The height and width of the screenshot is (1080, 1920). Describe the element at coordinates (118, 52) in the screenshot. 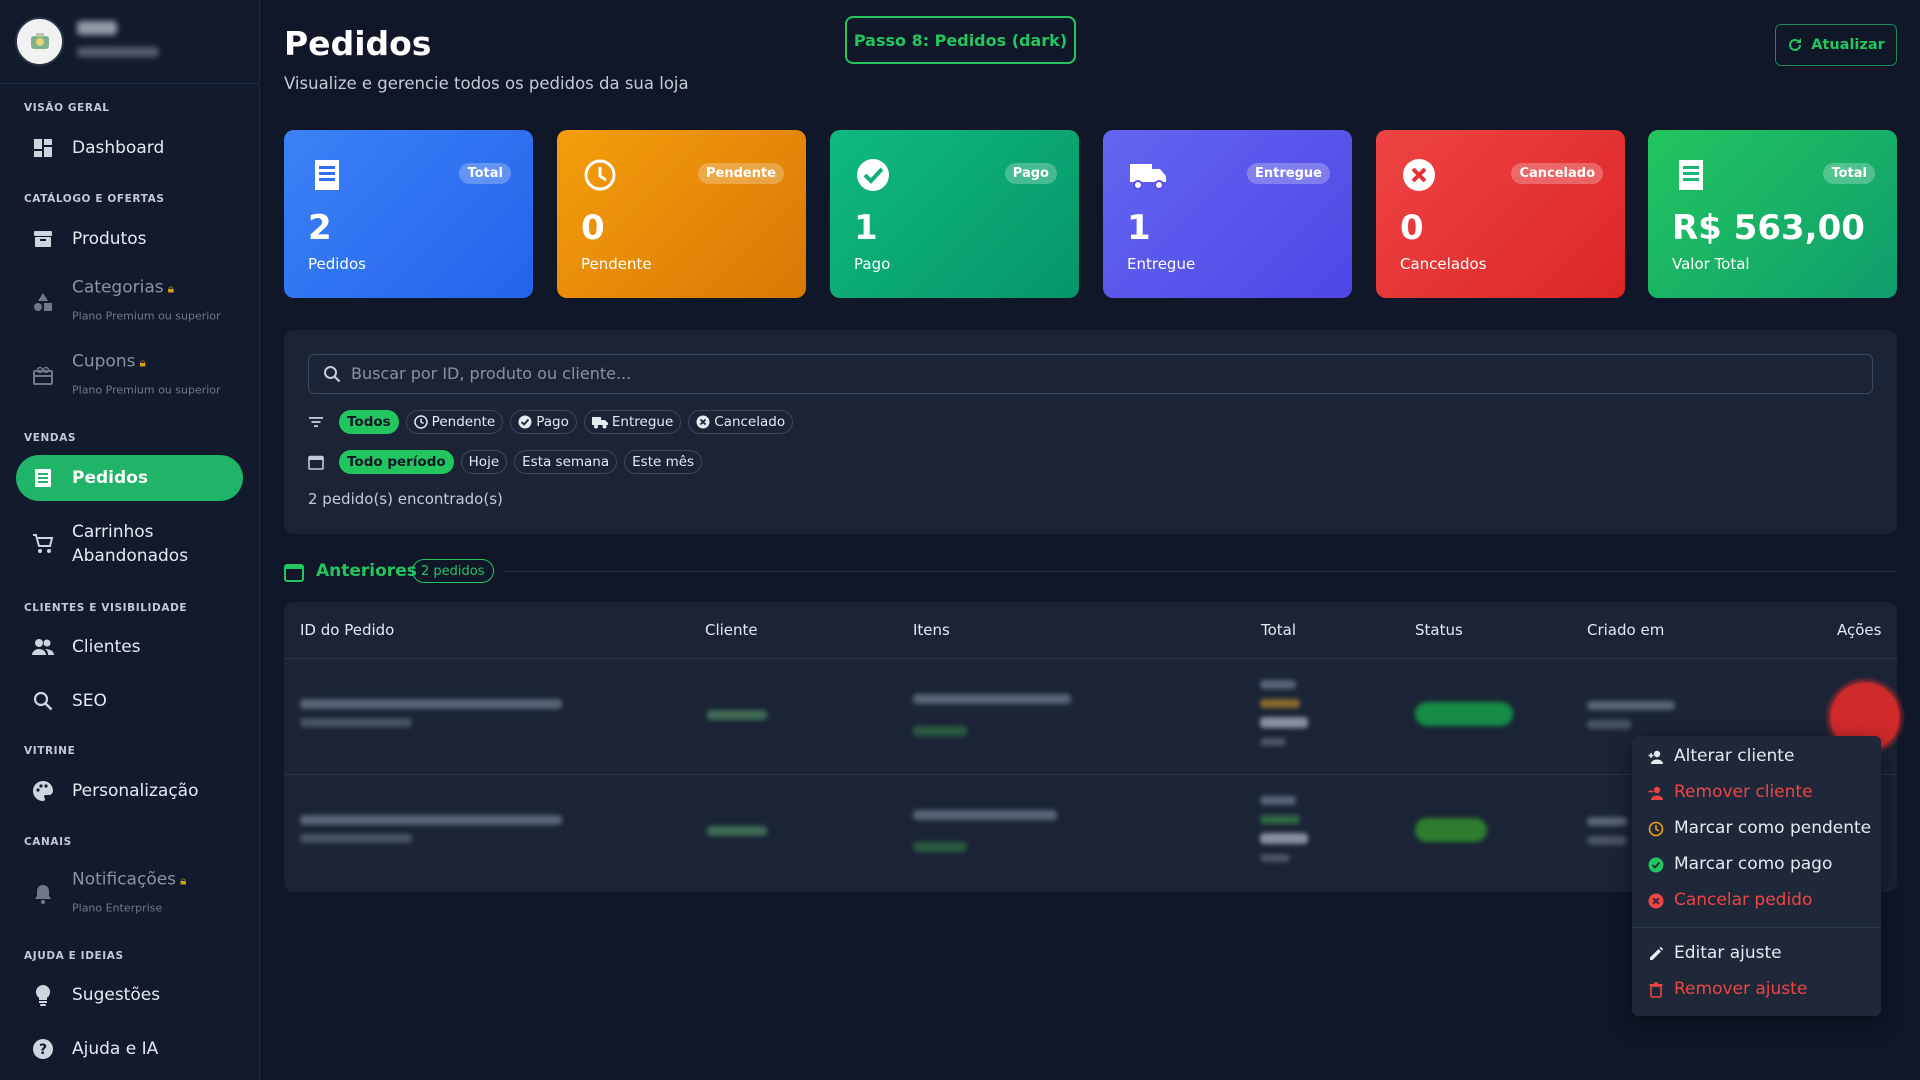

I see `profile-role-blurred` at that location.